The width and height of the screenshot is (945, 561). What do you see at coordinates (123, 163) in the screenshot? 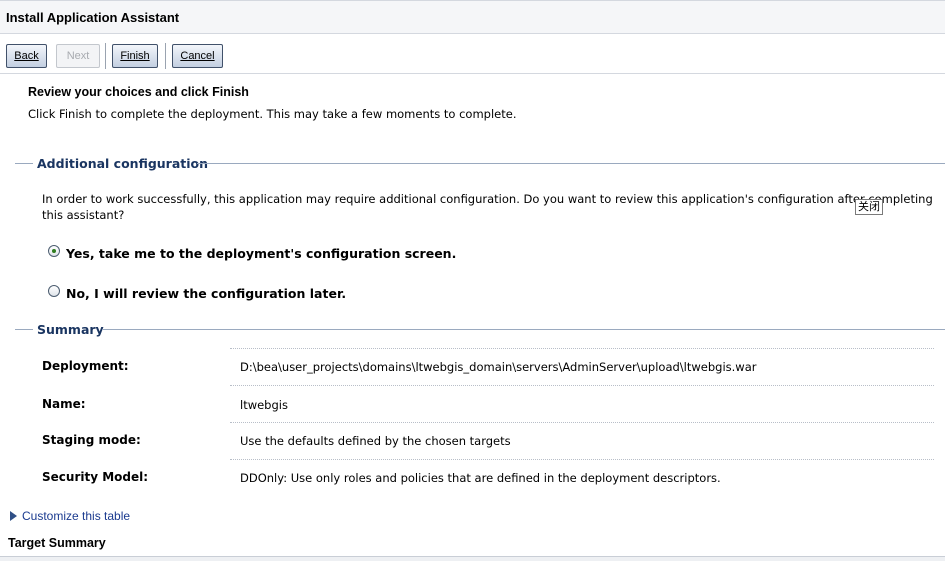
I see `additional-config-title: Additional configuration` at bounding box center [123, 163].